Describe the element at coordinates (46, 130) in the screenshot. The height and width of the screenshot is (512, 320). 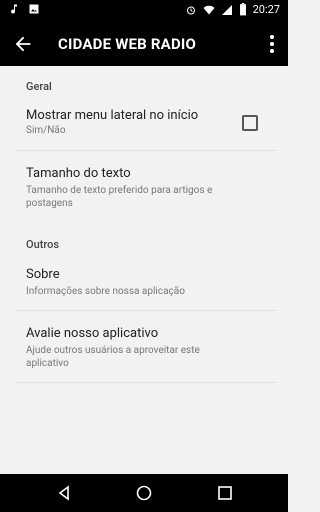
I see `pref-summary: Sim/Não` at that location.